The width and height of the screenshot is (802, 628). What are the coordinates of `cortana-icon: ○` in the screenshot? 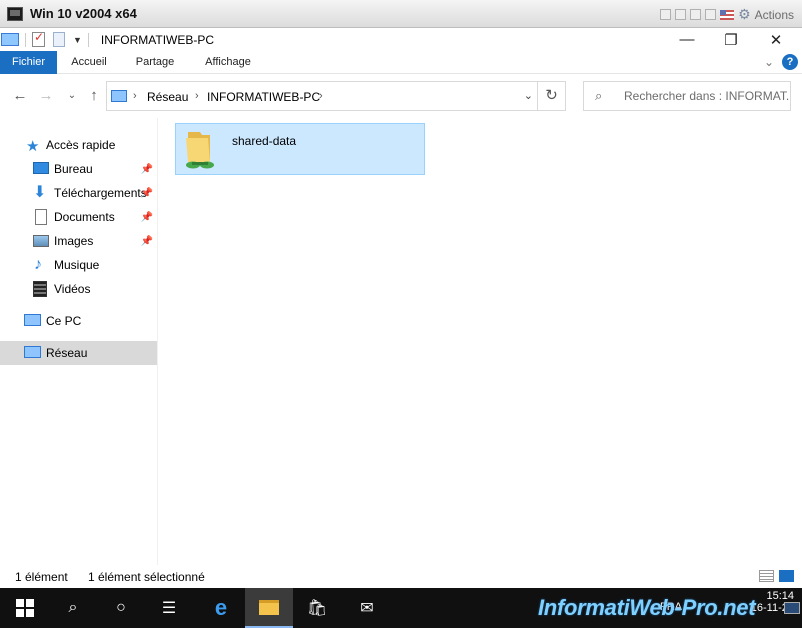 It's located at (121, 607).